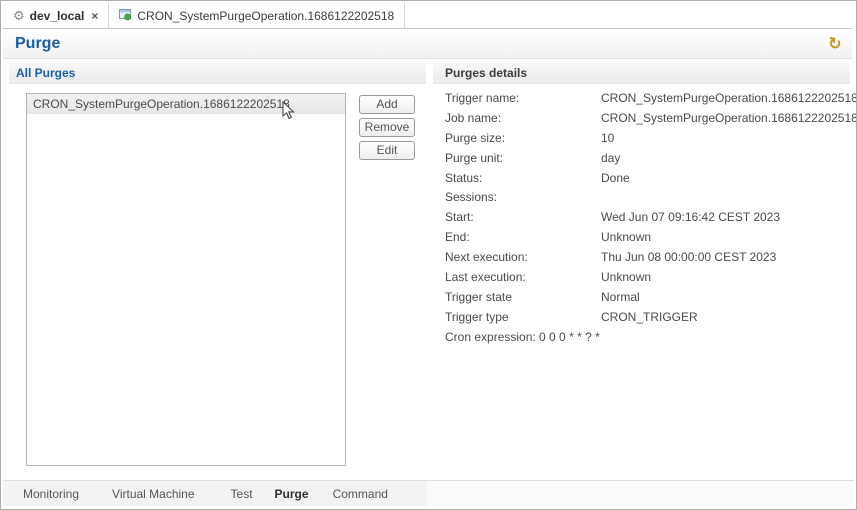 Image resolution: width=857 pixels, height=510 pixels. I want to click on tab-label: dev_local, so click(57, 15).